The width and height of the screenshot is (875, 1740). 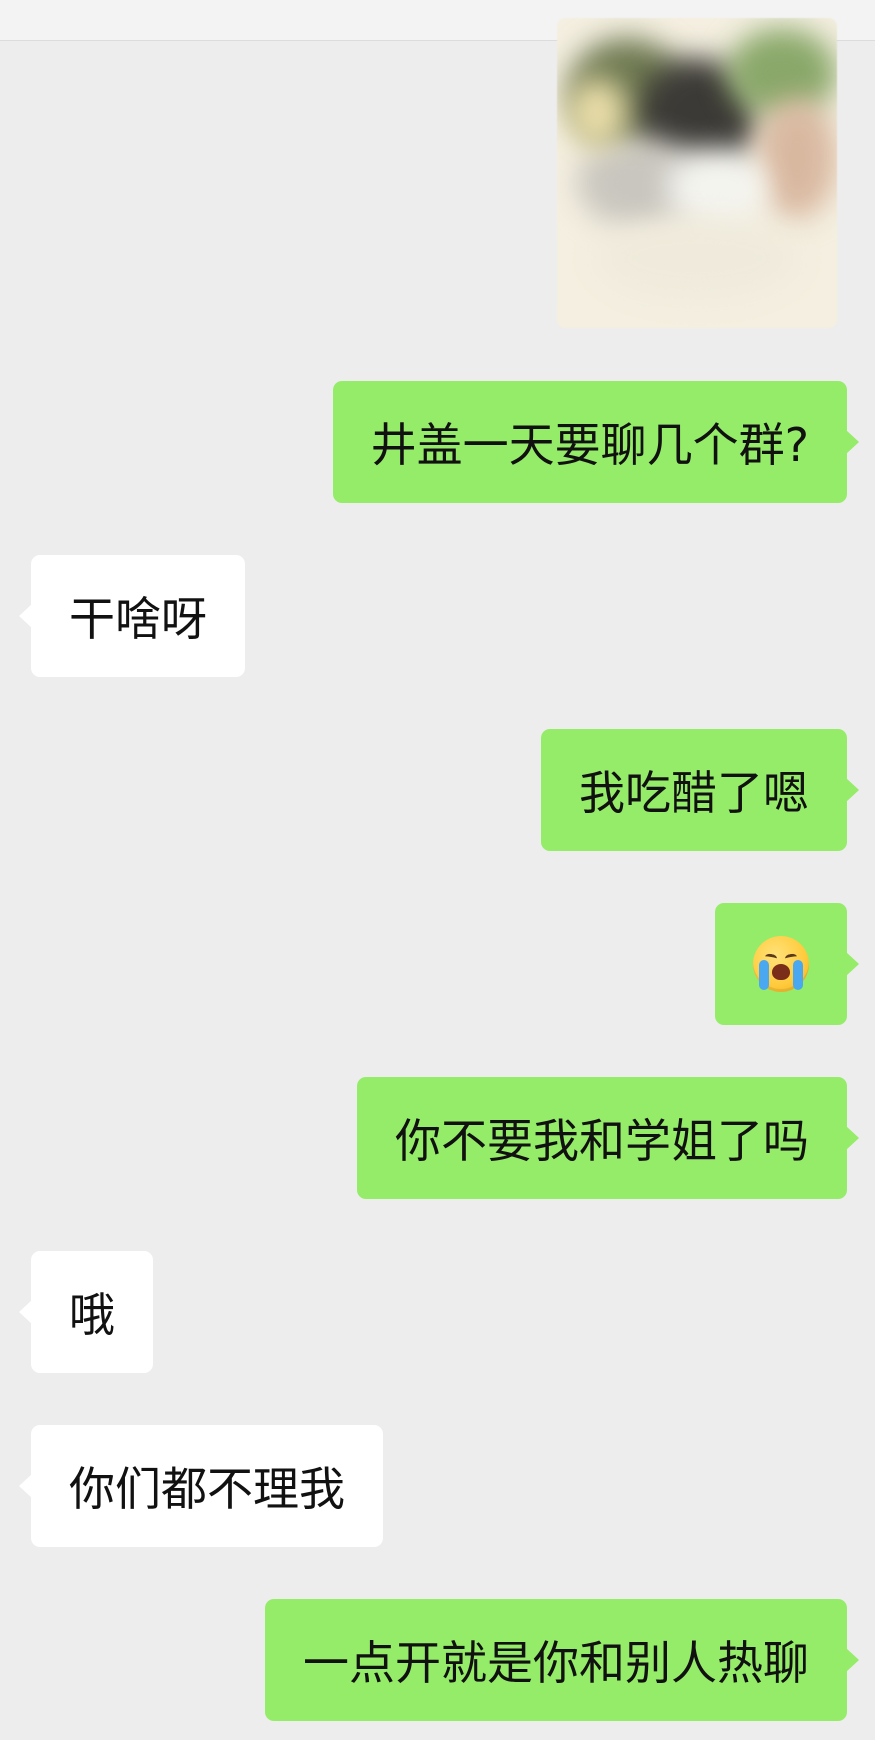 What do you see at coordinates (589, 445) in the screenshot?
I see `message-text: 井盖一天要聊几个群?` at bounding box center [589, 445].